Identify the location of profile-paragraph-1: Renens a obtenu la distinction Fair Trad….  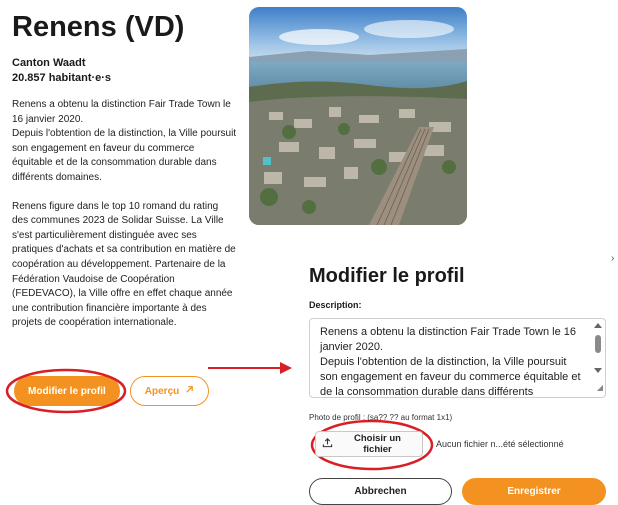
(124, 141).